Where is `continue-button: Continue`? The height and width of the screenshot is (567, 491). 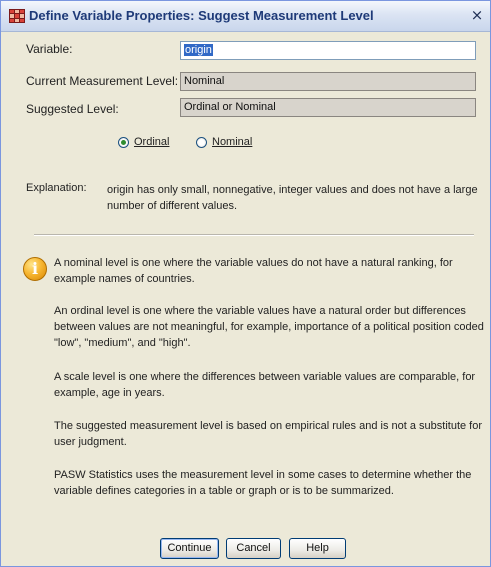
continue-button: Continue is located at coordinates (189, 548).